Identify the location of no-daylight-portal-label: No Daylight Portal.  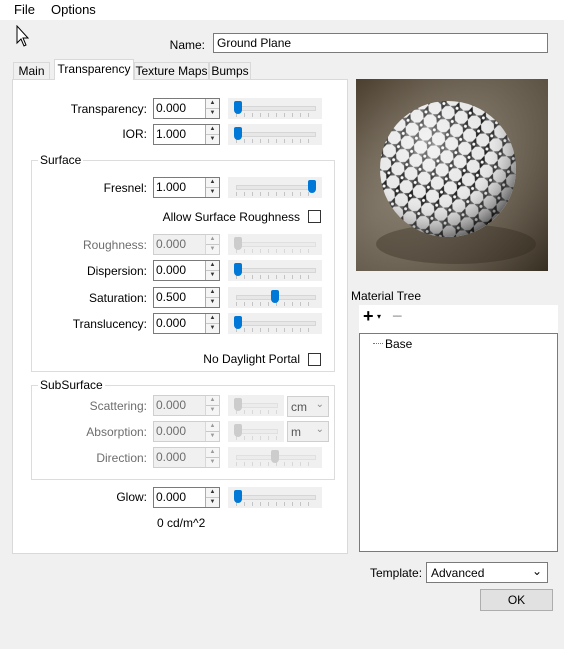
(251, 359).